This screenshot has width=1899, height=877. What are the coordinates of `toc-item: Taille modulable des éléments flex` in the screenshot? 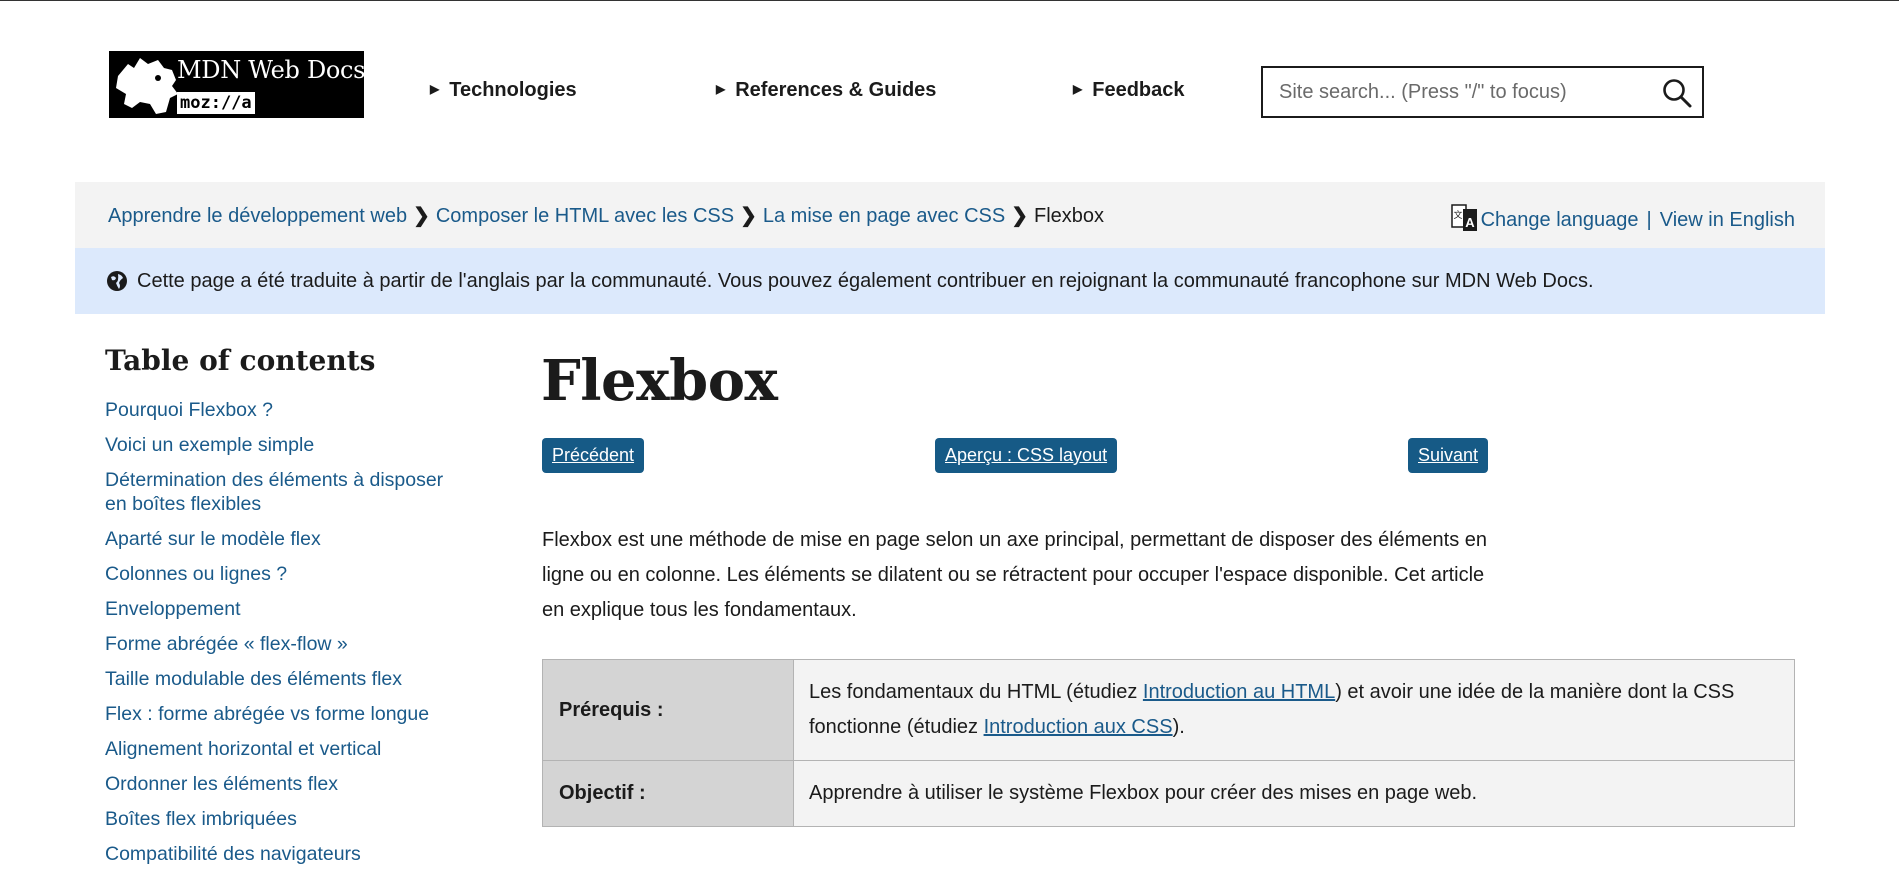 It's located at (285, 679).